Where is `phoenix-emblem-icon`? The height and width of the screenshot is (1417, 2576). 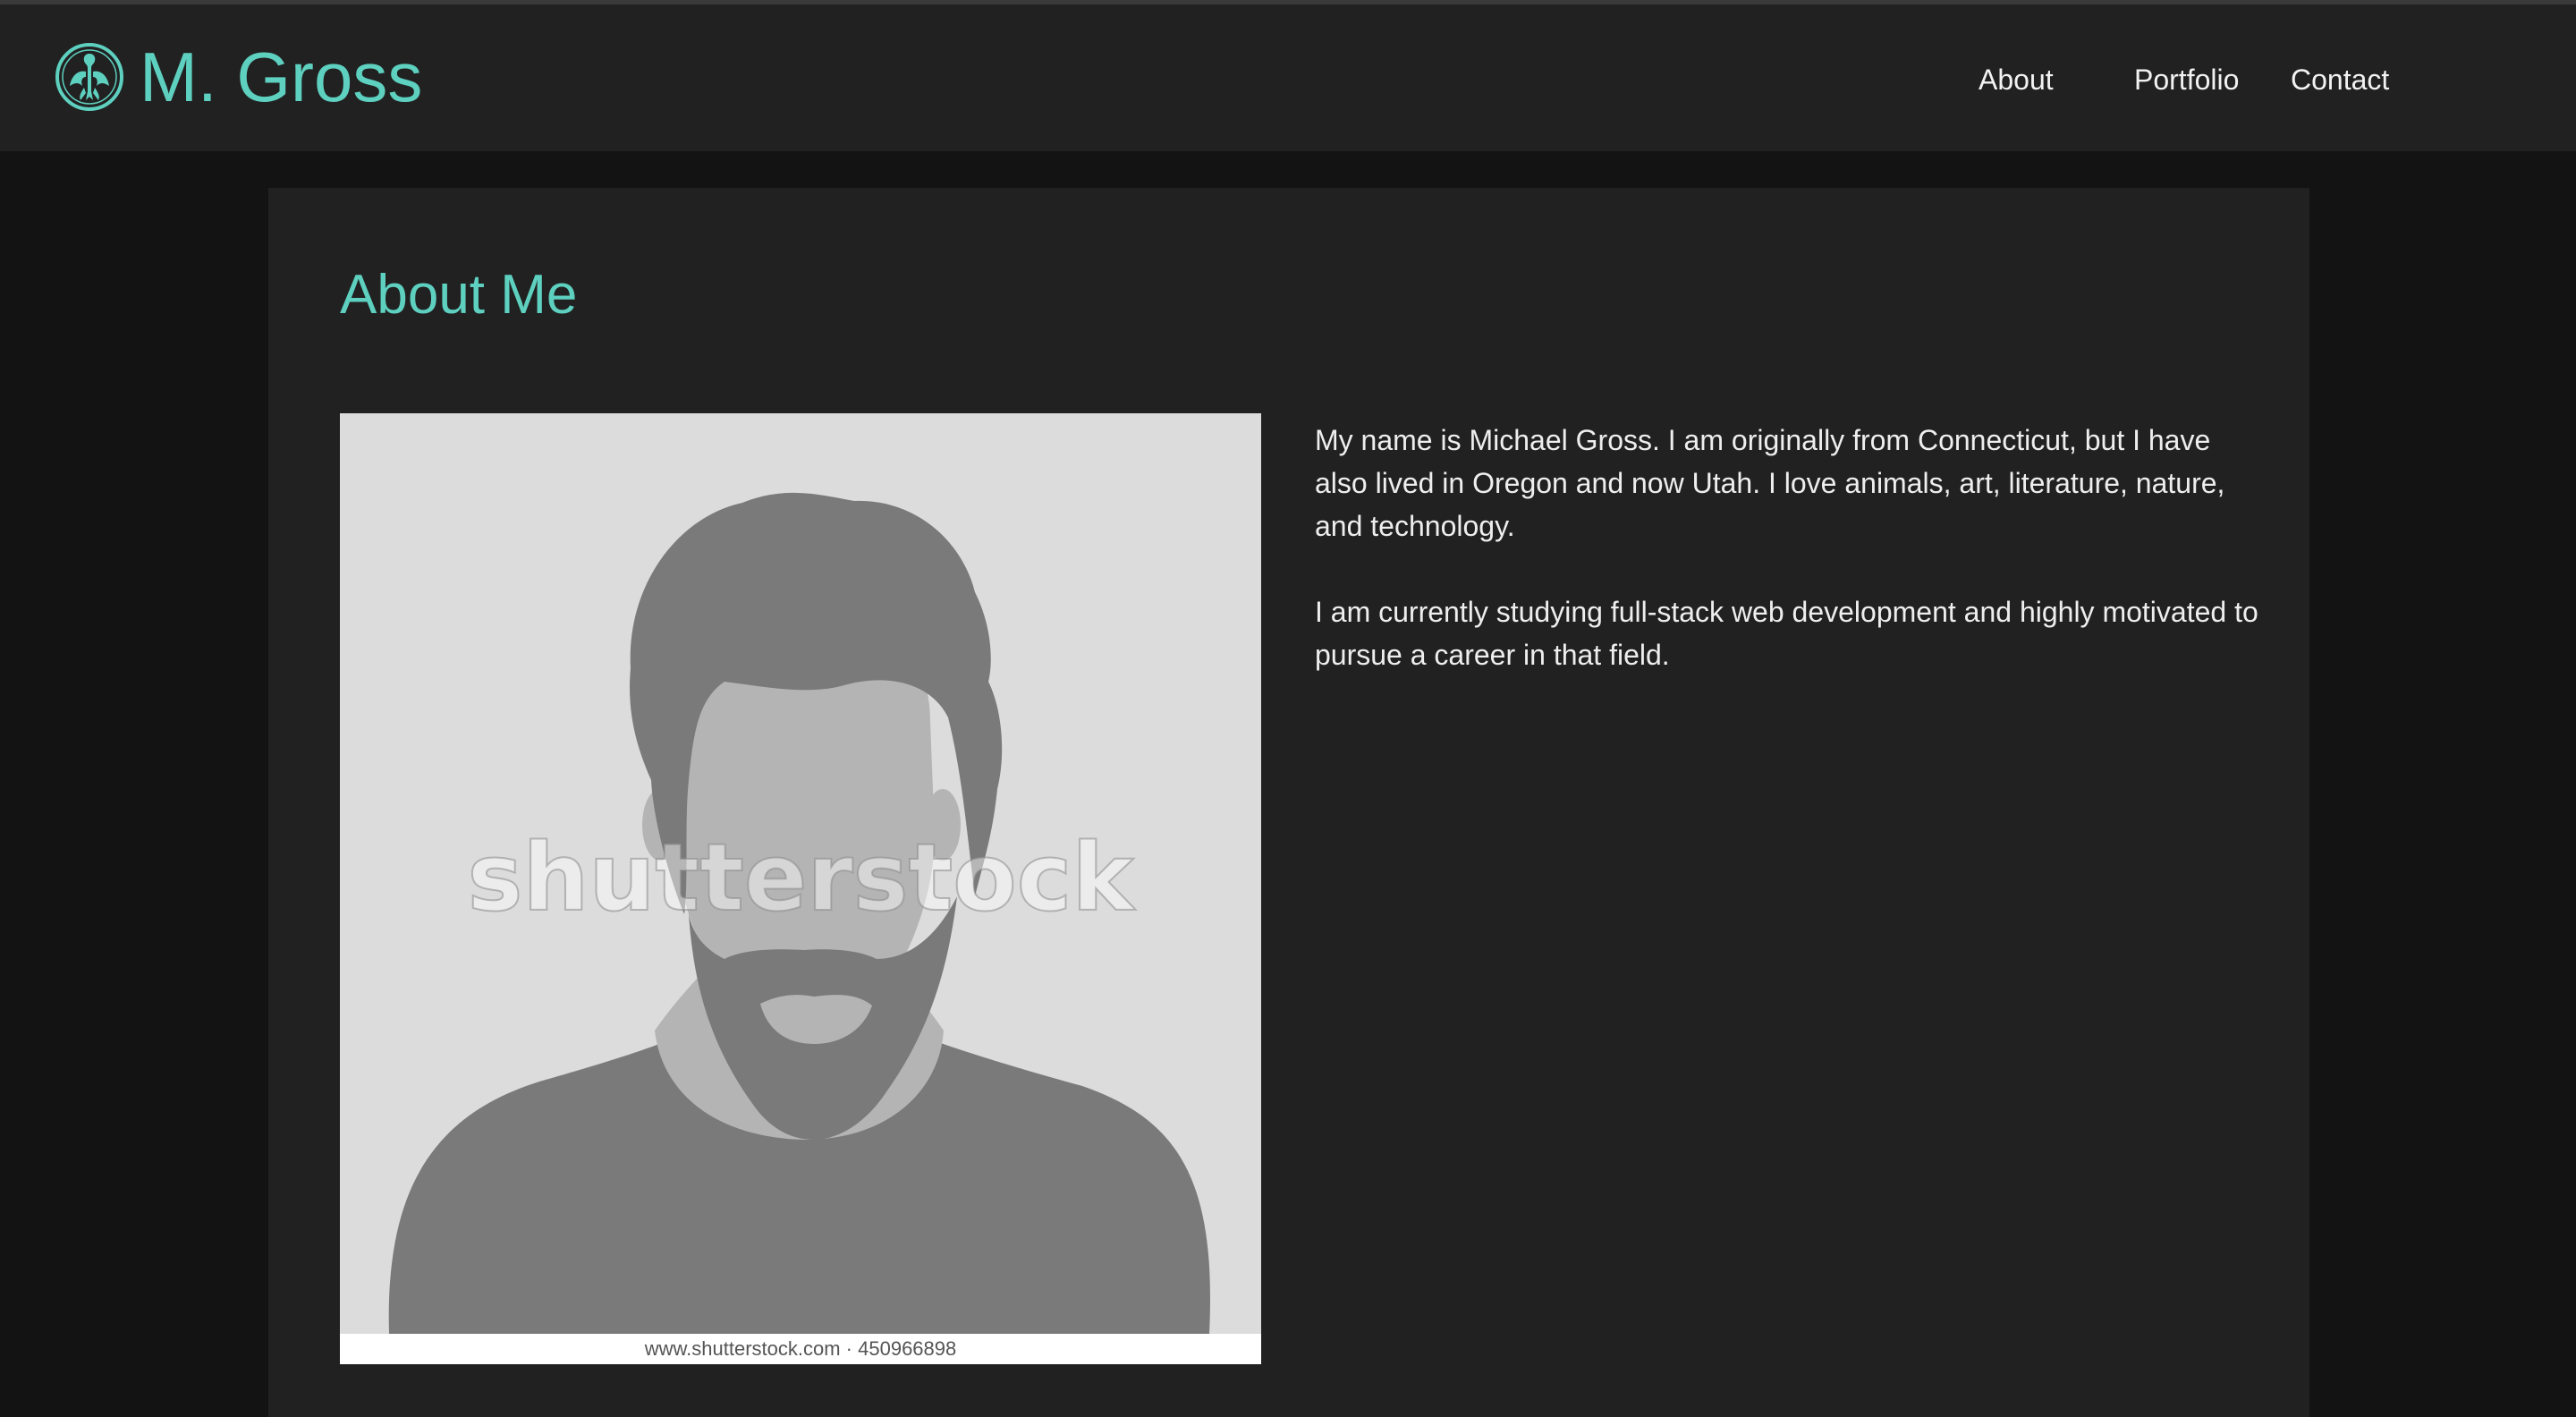 phoenix-emblem-icon is located at coordinates (89, 77).